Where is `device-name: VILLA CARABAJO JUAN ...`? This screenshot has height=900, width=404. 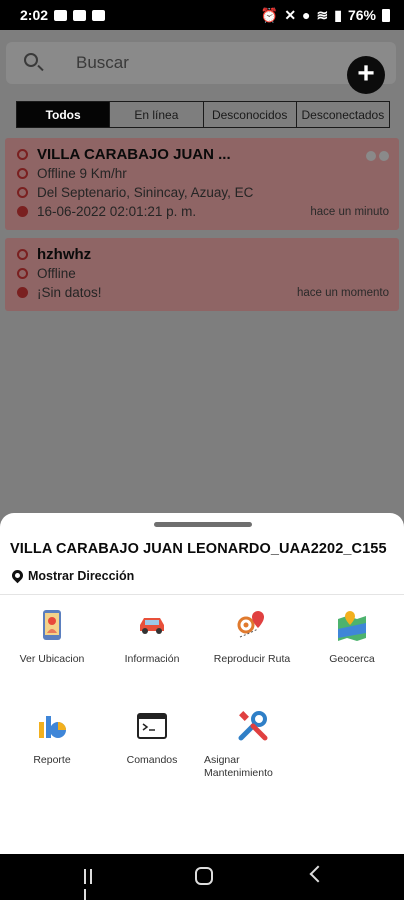
device-name: VILLA CARABAJO JUAN ... is located at coordinates (134, 154).